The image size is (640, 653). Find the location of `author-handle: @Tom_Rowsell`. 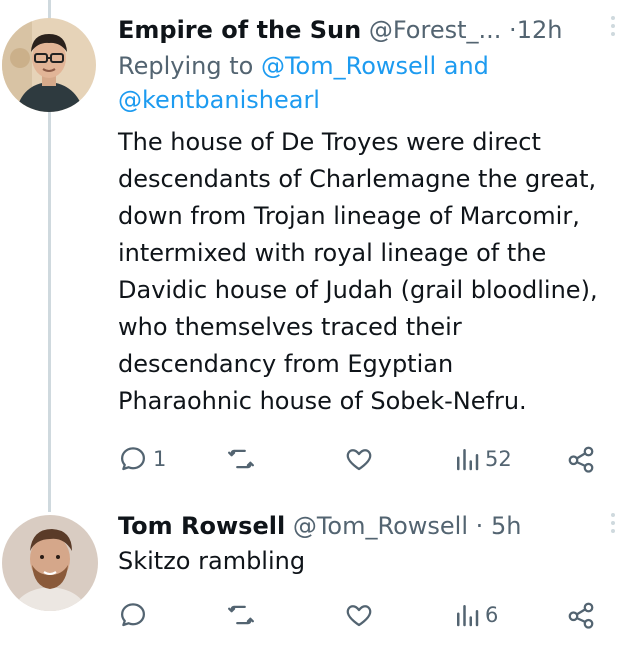

author-handle: @Tom_Rowsell is located at coordinates (380, 526).